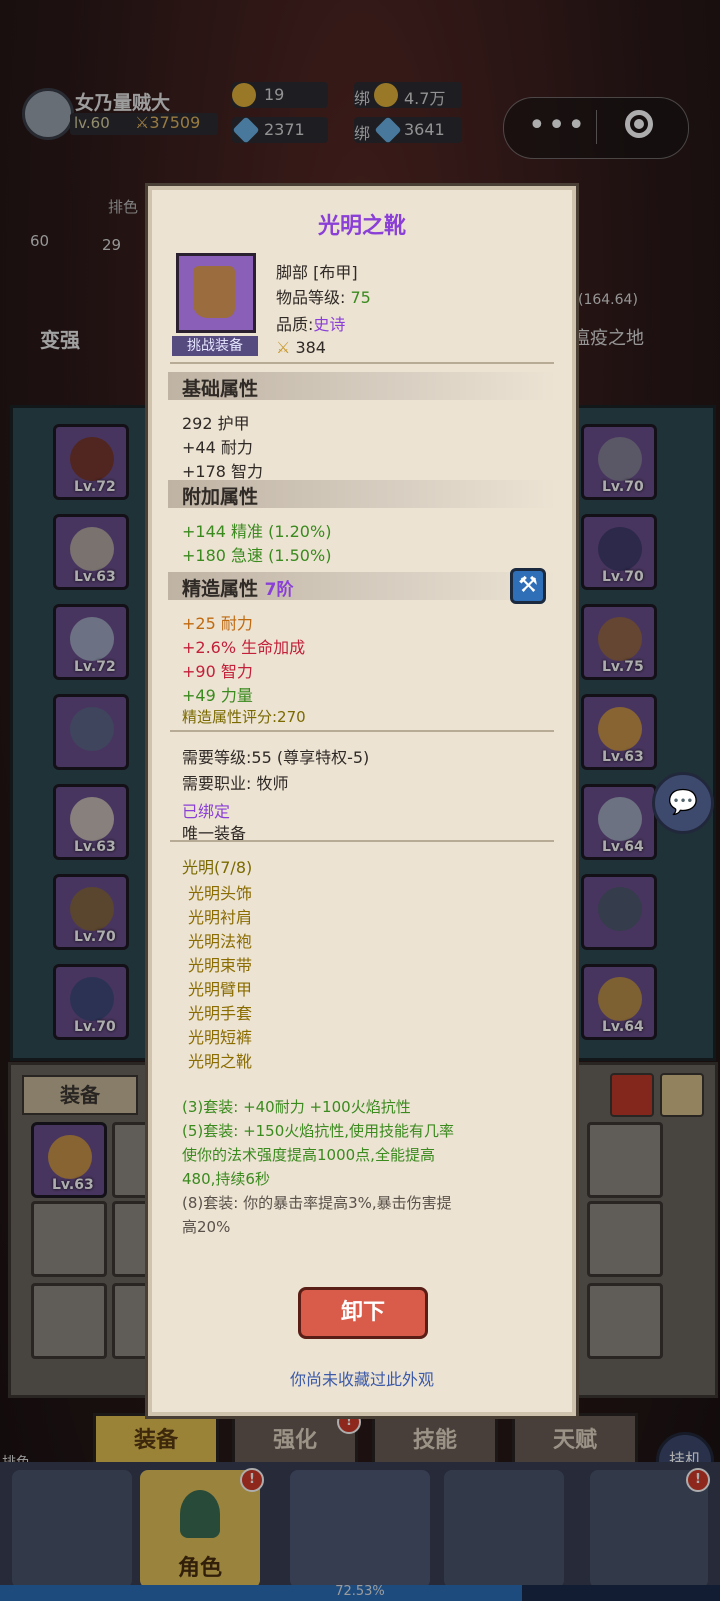  I want to click on refine-tier: 7阶, so click(279, 590).